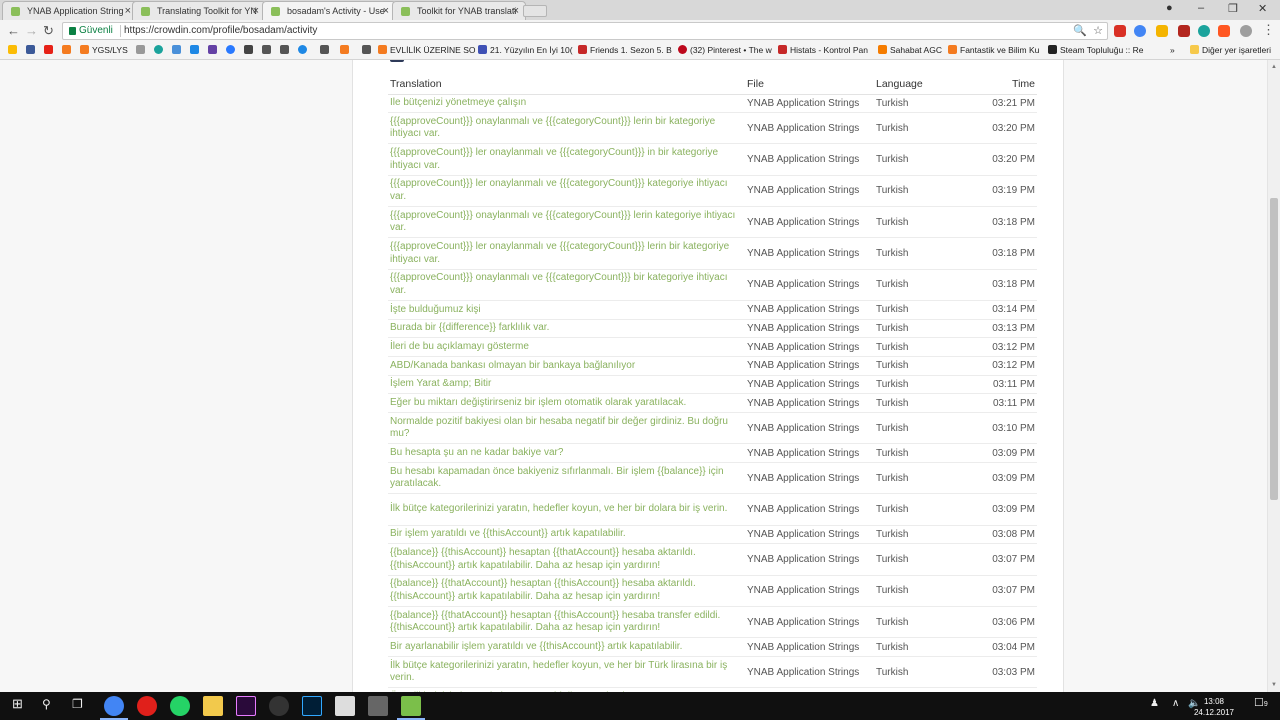  I want to click on profile-icon: ●, so click(1169, 8).